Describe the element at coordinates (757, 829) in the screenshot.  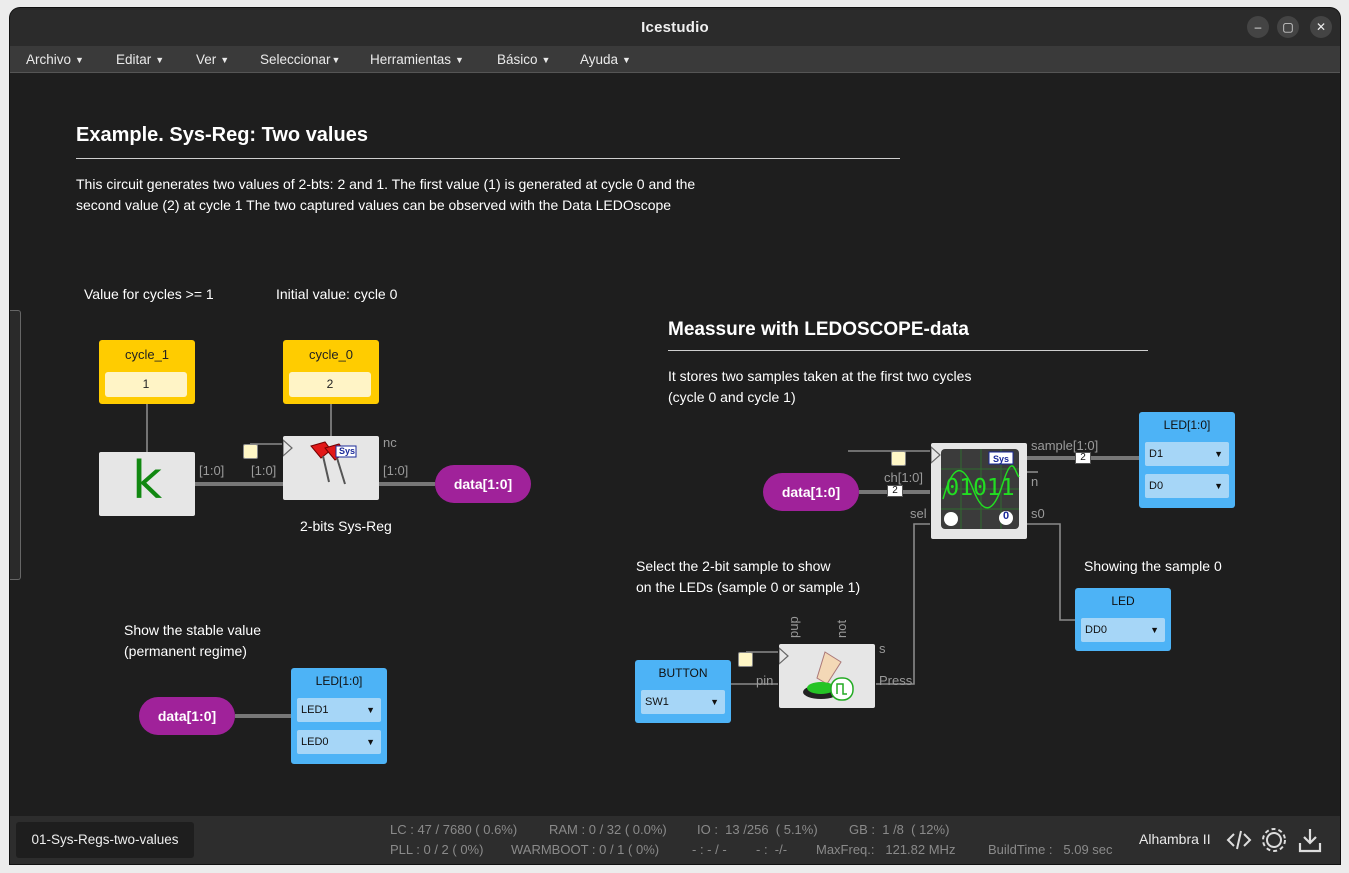
I see `stat-io: IO : 13 /256 ( 5.1%)` at that location.